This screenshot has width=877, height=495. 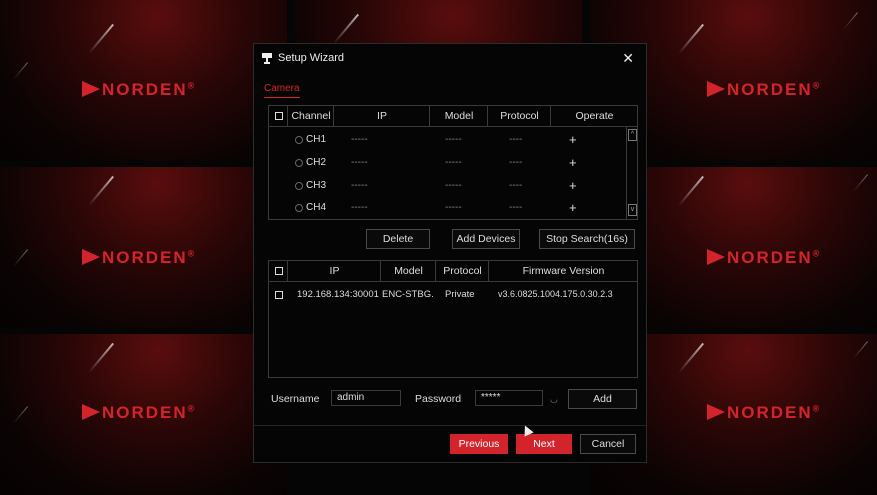 I want to click on password-input, so click(x=509, y=398).